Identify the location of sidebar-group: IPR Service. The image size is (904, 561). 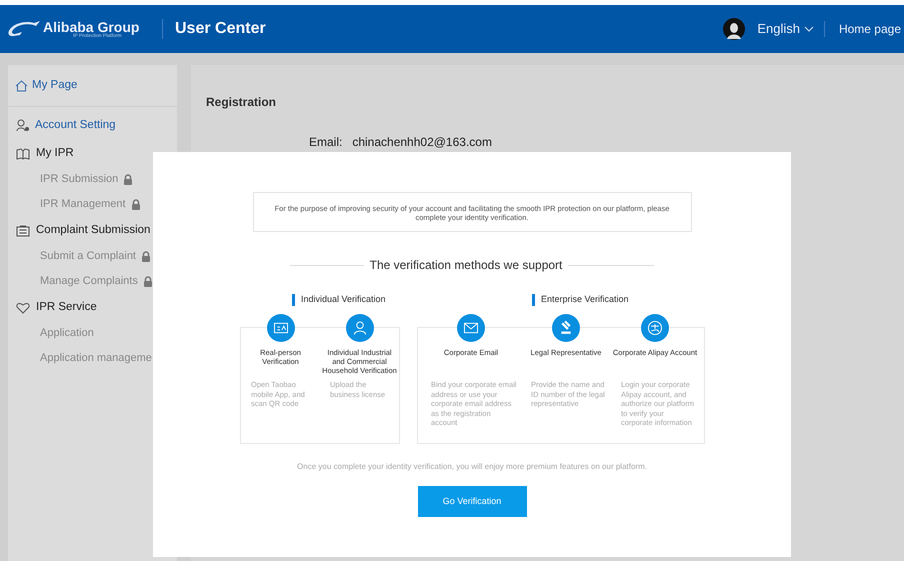
(66, 307).